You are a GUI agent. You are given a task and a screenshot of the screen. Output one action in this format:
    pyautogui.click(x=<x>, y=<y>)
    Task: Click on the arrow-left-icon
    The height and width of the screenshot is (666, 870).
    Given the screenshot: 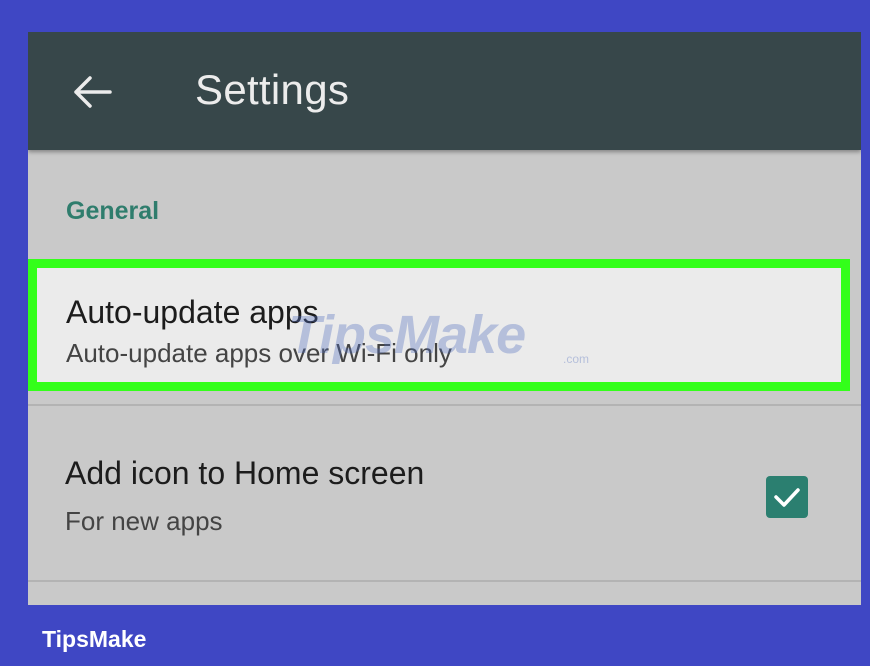 What is the action you would take?
    pyautogui.click(x=93, y=92)
    